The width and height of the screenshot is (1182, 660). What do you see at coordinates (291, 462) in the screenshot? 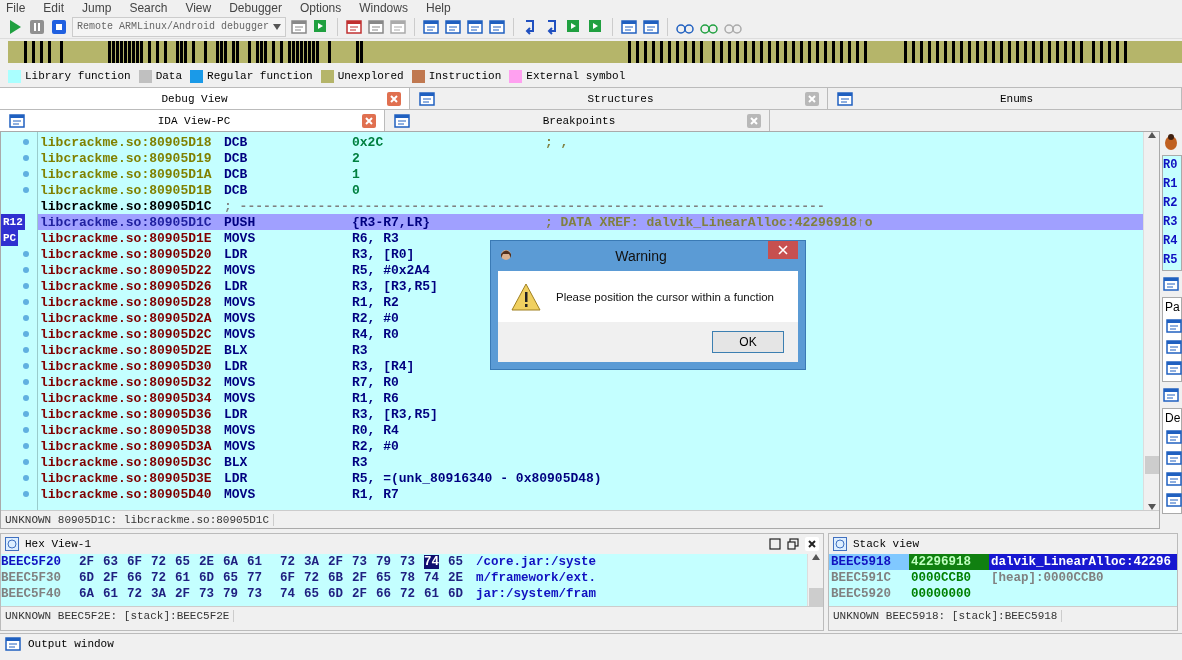
I see `code-line: libcrackme.so:80905D3C BLX R3` at bounding box center [291, 462].